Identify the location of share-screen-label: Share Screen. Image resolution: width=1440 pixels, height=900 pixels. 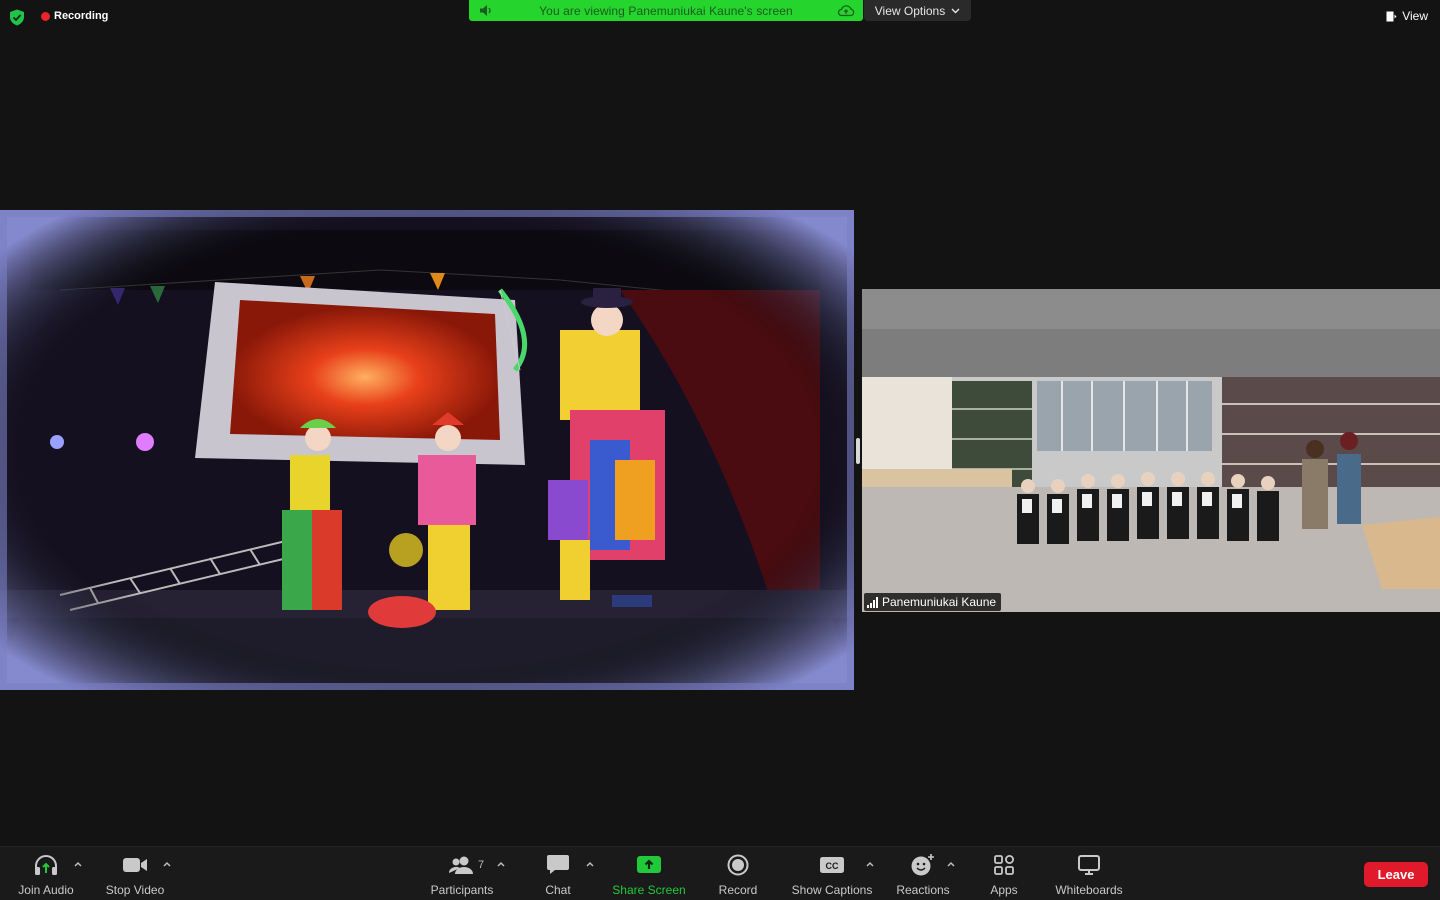
(649, 890).